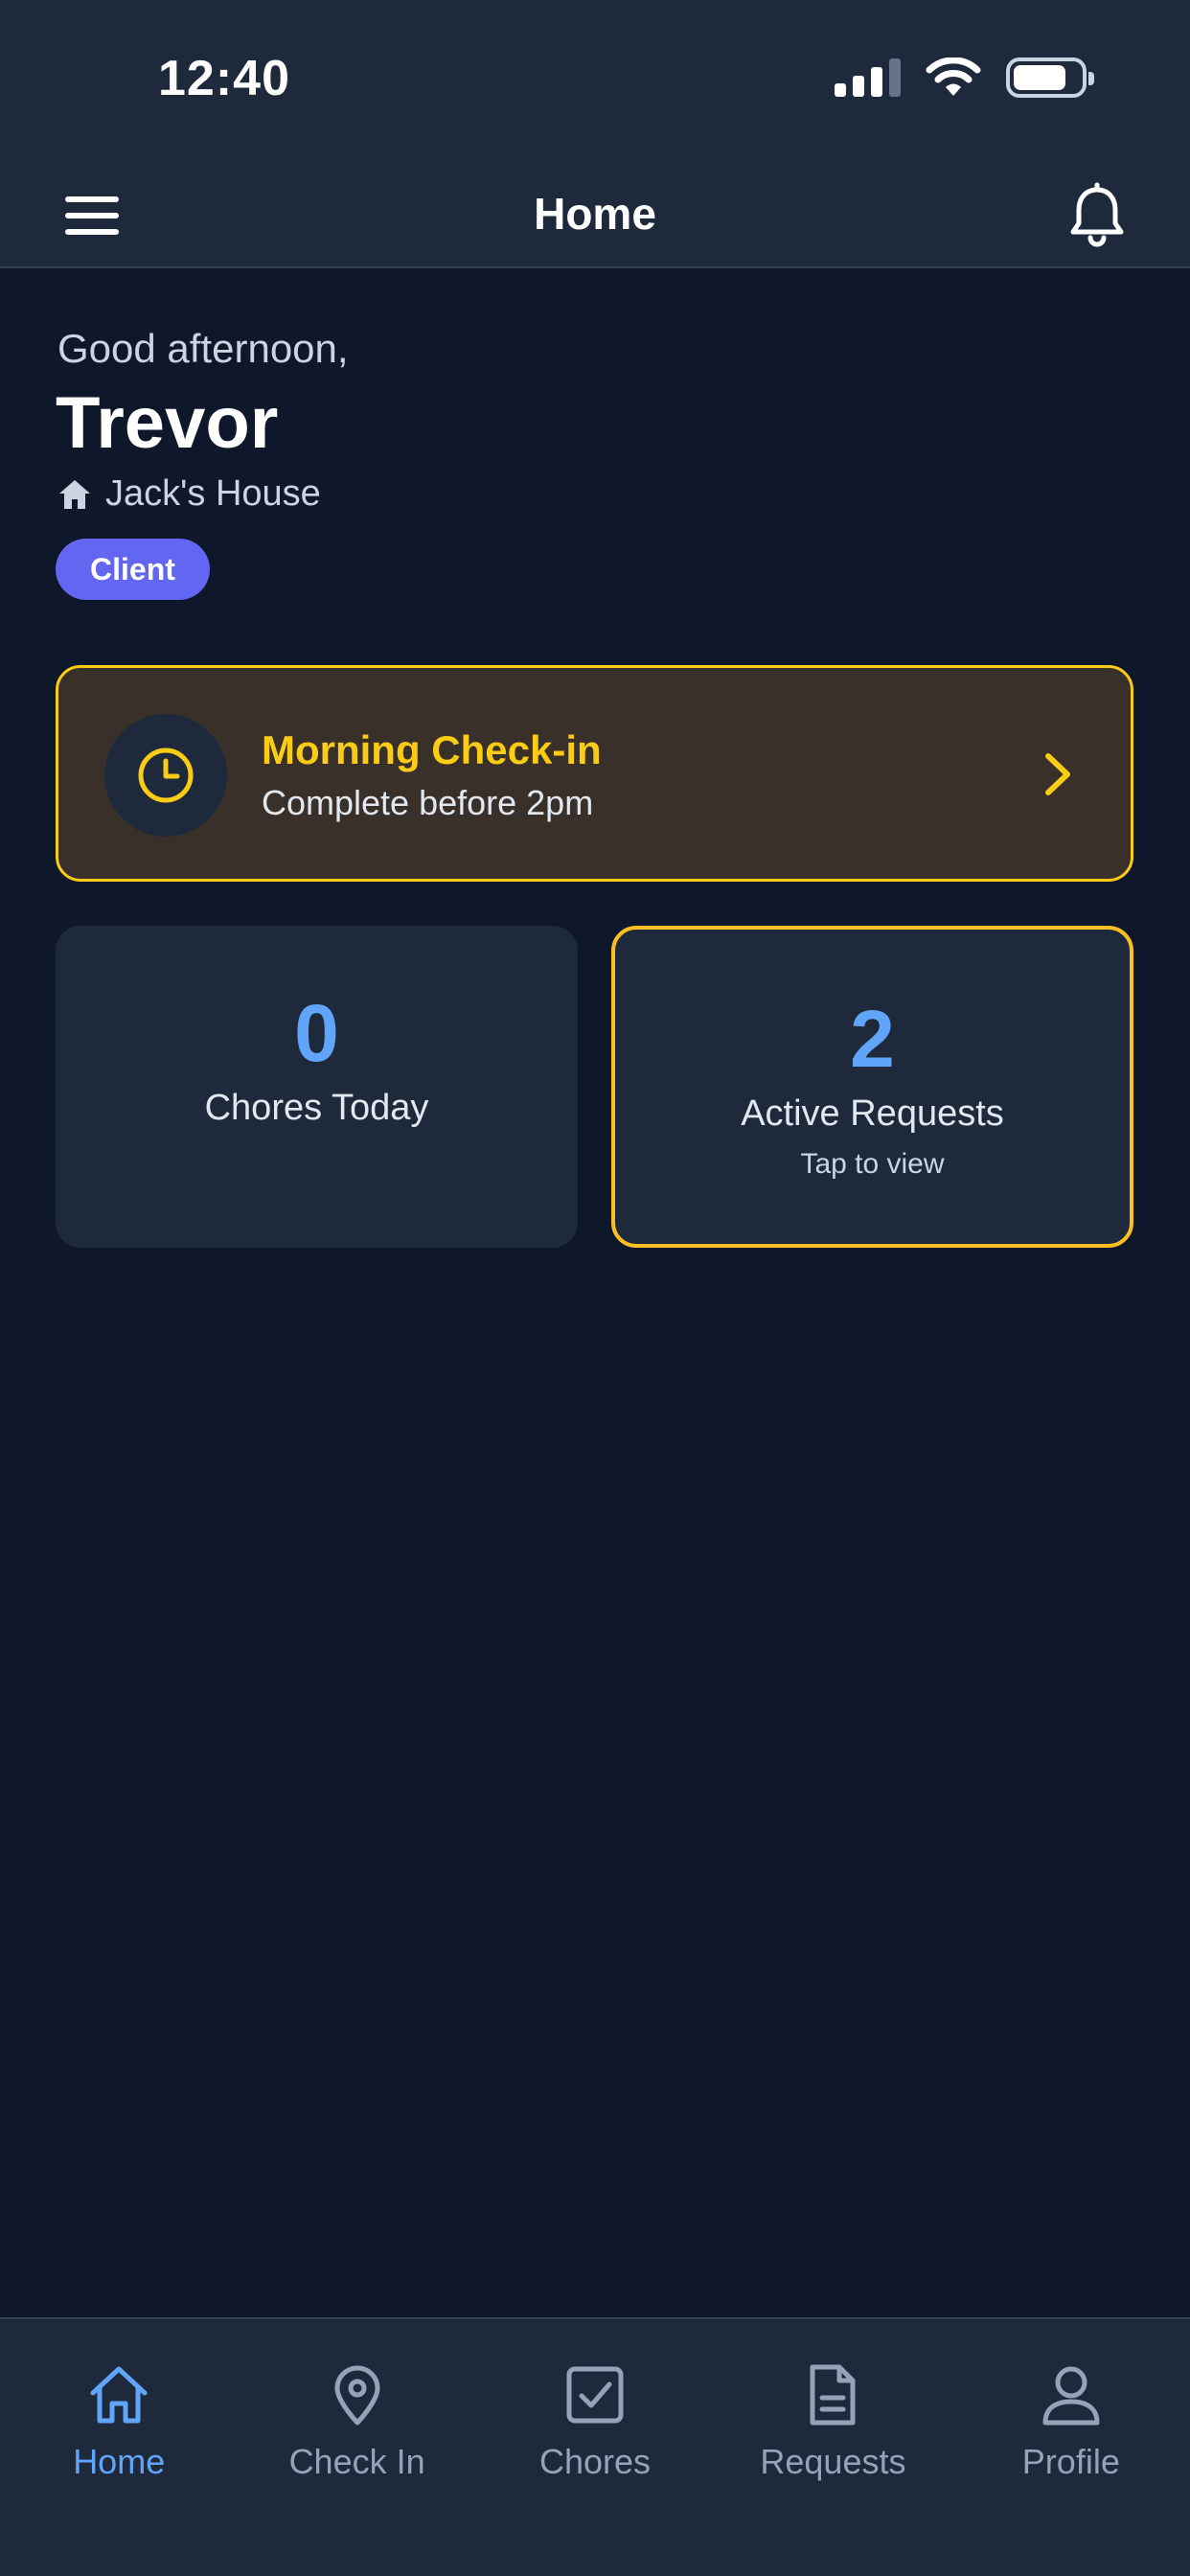 Image resolution: width=1190 pixels, height=2576 pixels. Describe the element at coordinates (203, 348) in the screenshot. I see `greeting-text: Good afternoon,` at that location.